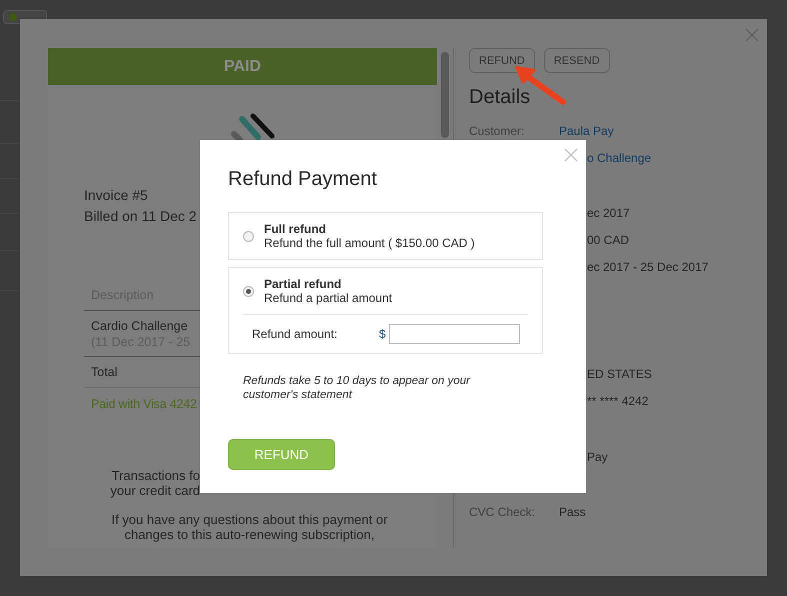  I want to click on detail-value: Pay, so click(597, 457).